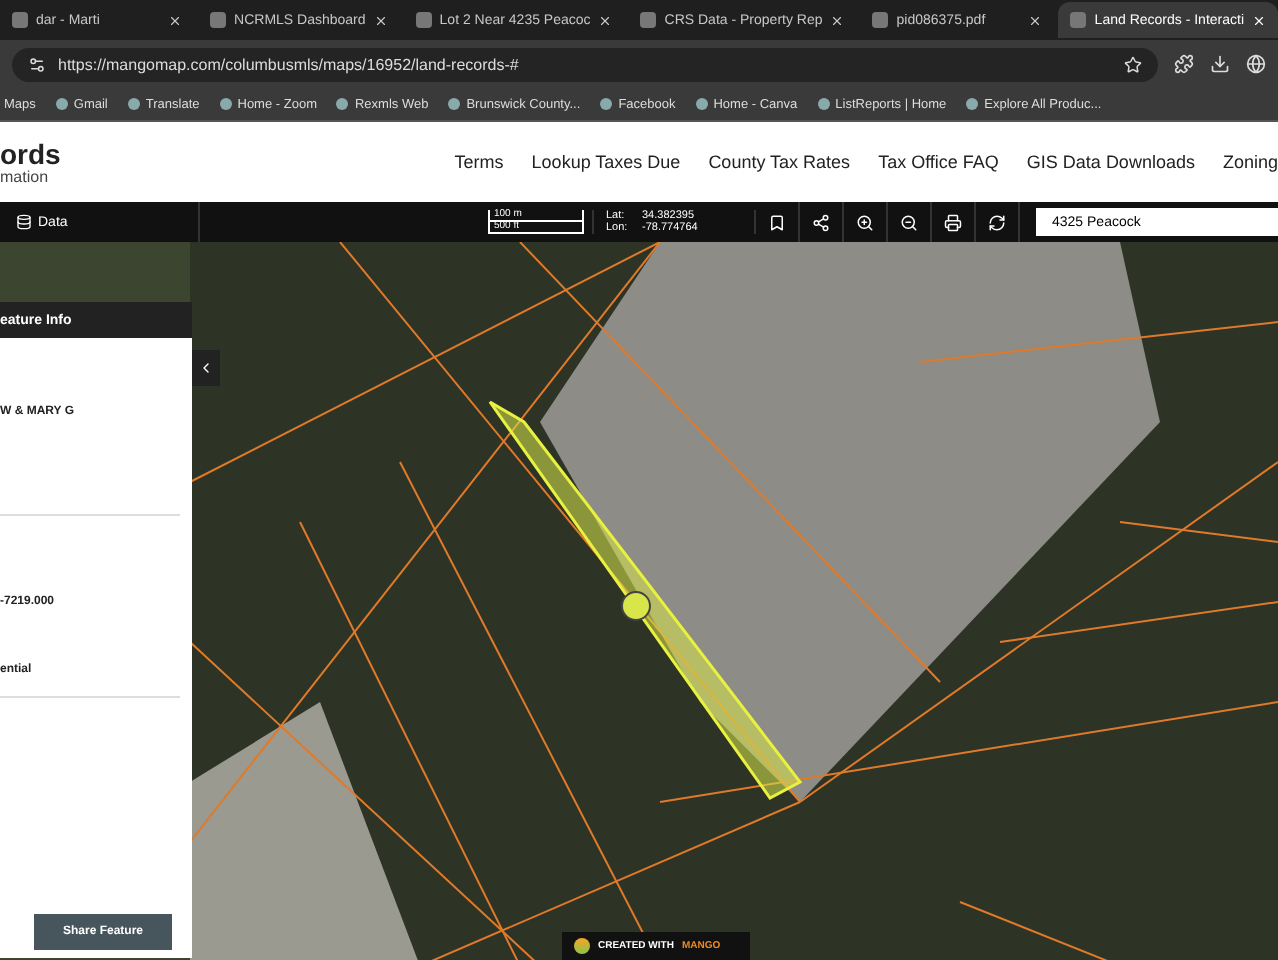 Image resolution: width=1278 pixels, height=960 pixels. Describe the element at coordinates (1110, 162) in the screenshot. I see `nav-link: GIS Data Downloads` at that location.